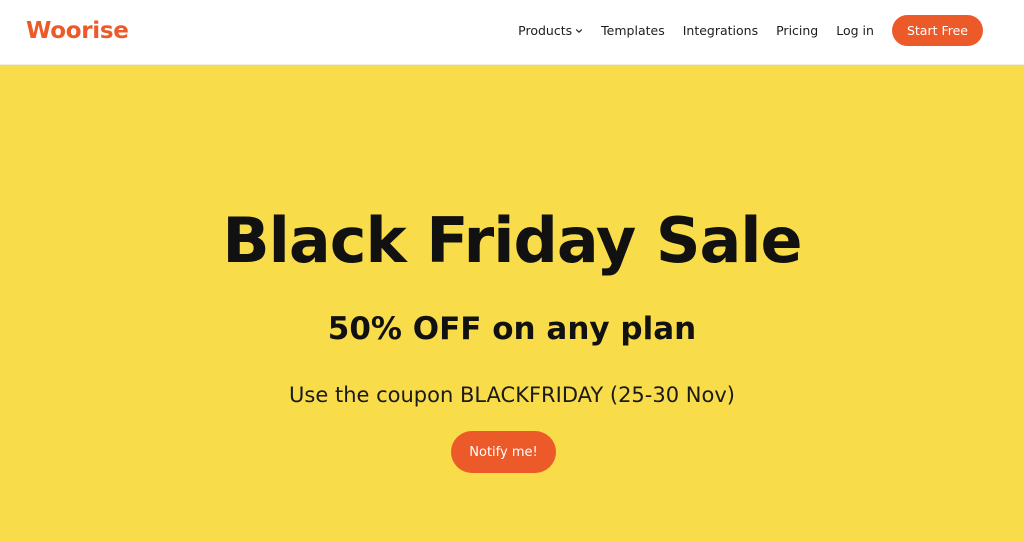  I want to click on coupon-text: Use the coupon BLACKFRIDAY (25-30 Nov), so click(512, 395).